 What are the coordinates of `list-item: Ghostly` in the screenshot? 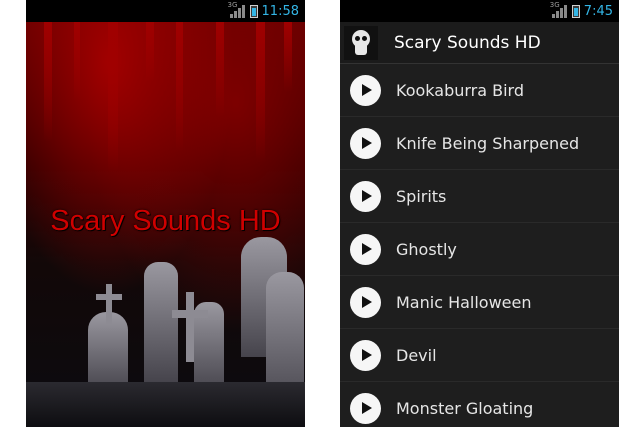 It's located at (479, 249).